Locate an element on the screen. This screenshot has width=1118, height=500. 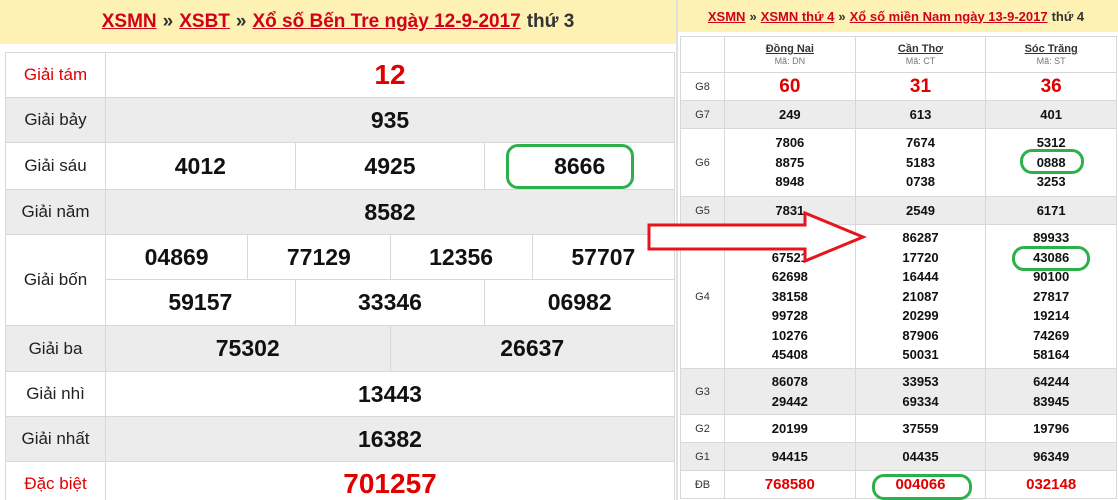
result-value: 5312 is located at coordinates (1051, 143).